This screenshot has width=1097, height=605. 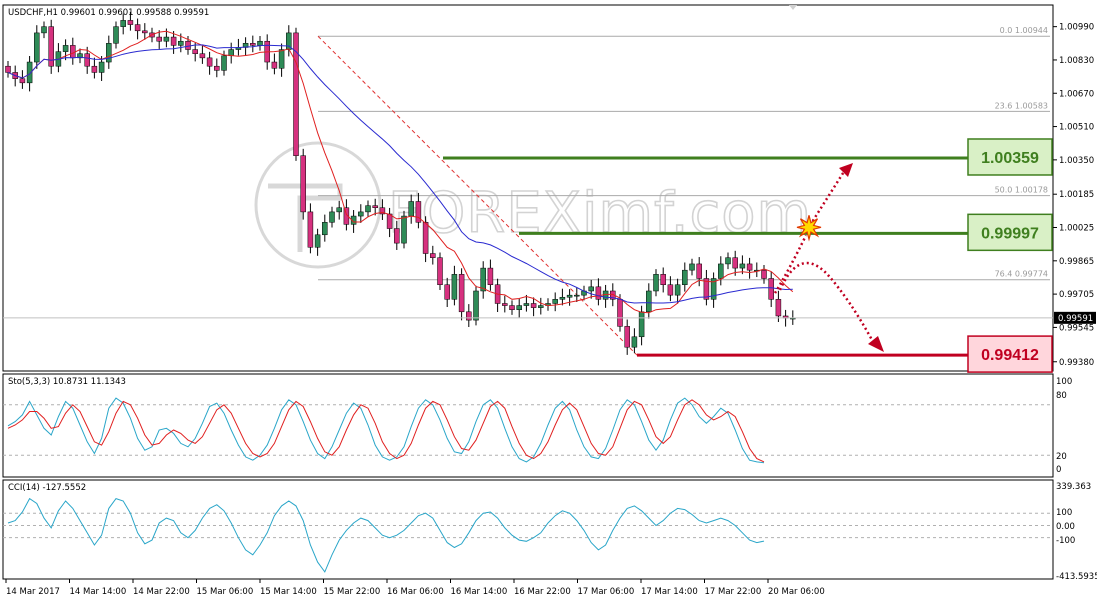 What do you see at coordinates (479, 592) in the screenshot?
I see `time-tick-label: 16 Mar 14:00` at bounding box center [479, 592].